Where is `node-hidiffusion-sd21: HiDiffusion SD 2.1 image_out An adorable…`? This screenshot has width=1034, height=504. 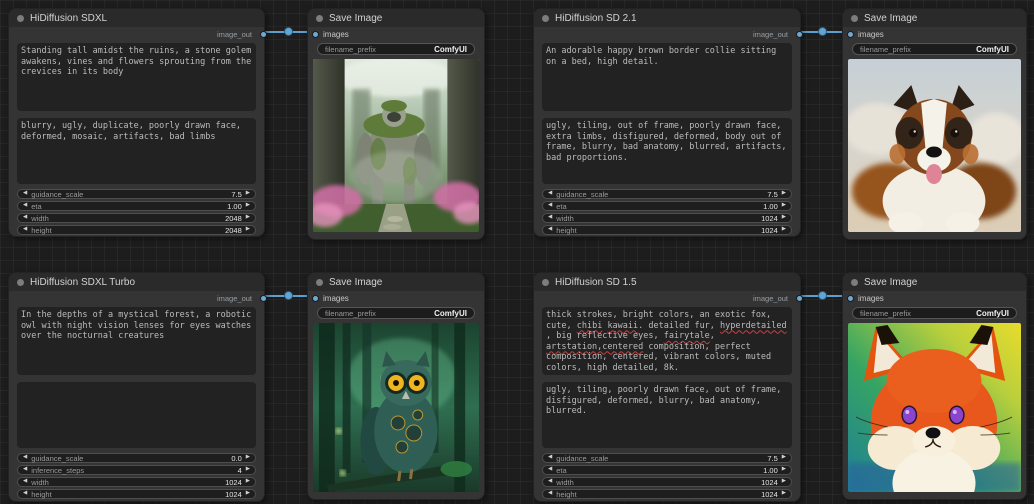
node-hidiffusion-sd21: HiDiffusion SD 2.1 image_out An adorable… is located at coordinates (668, 122).